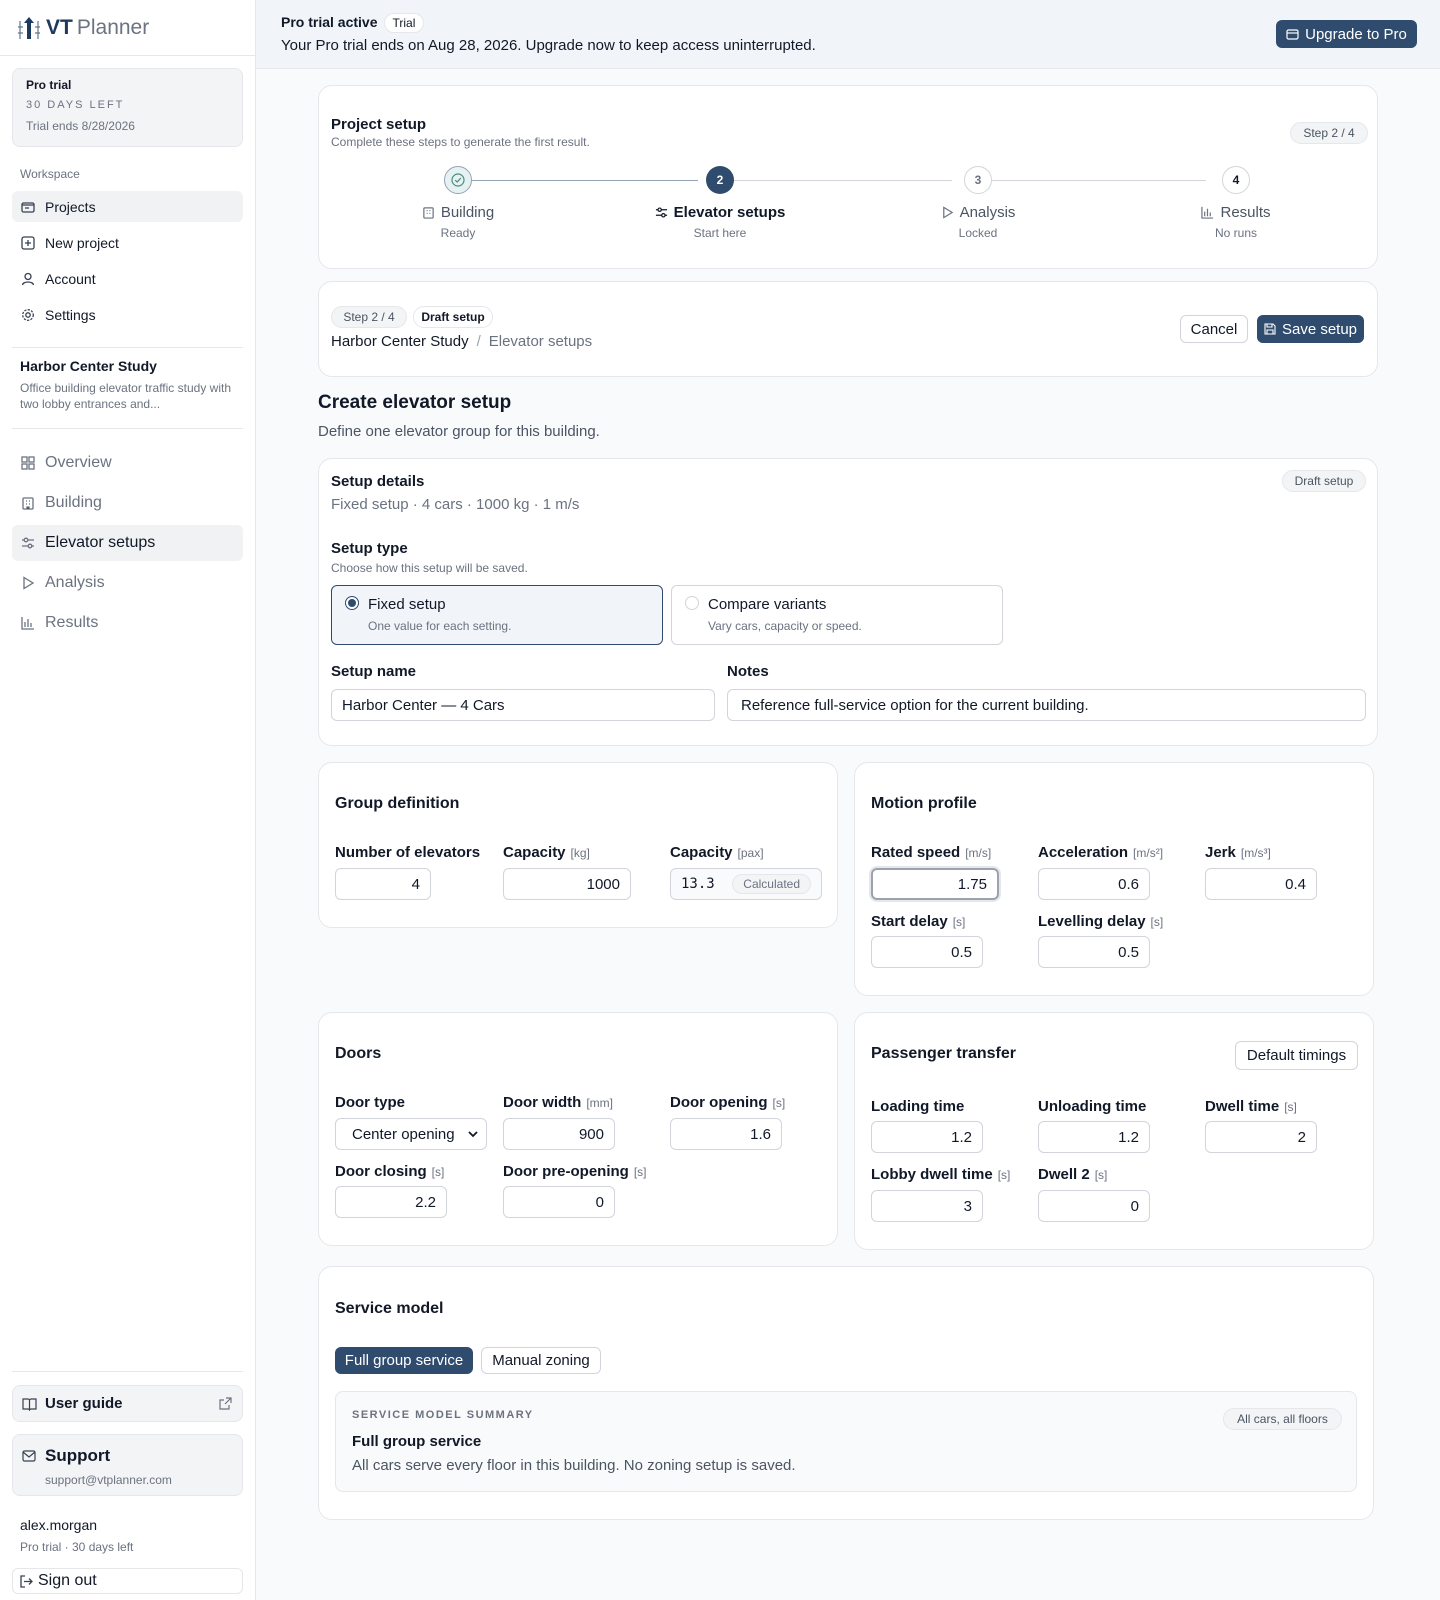 The height and width of the screenshot is (1600, 1440). What do you see at coordinates (127, 583) in the screenshot?
I see `nav-item-analysis: Analysis` at bounding box center [127, 583].